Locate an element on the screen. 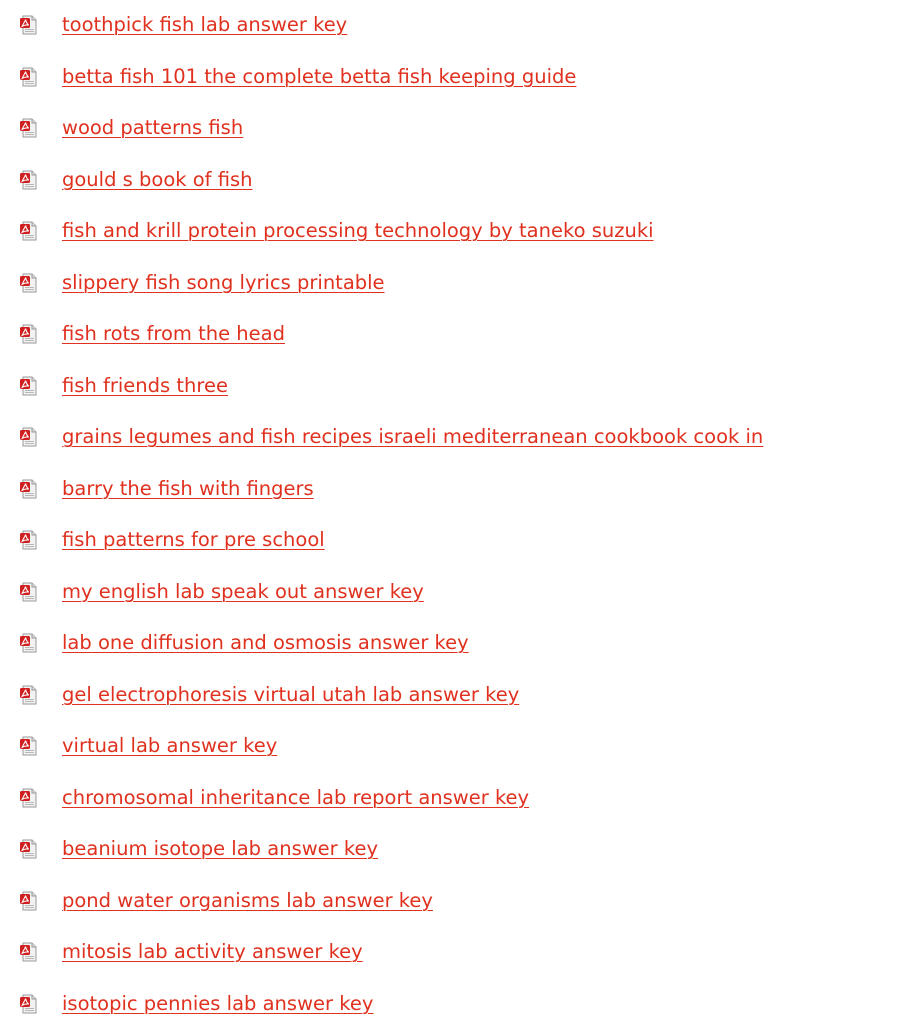 Image resolution: width=905 pixels, height=1028 pixels. pdf-link: fish friends three is located at coordinates (145, 386).